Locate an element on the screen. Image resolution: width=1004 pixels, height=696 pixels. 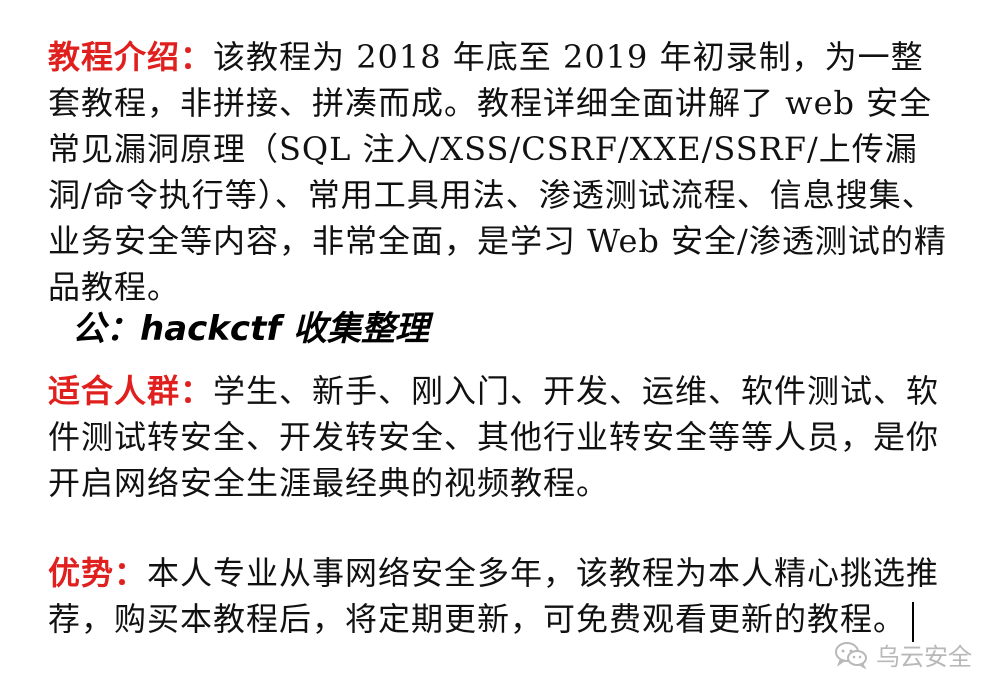
advantage-label: 优势： is located at coordinates (98, 573).